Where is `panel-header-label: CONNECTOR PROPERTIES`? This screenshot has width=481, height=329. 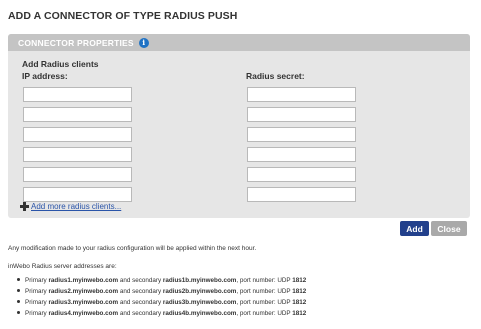
panel-header-label: CONNECTOR PROPERTIES is located at coordinates (76, 42).